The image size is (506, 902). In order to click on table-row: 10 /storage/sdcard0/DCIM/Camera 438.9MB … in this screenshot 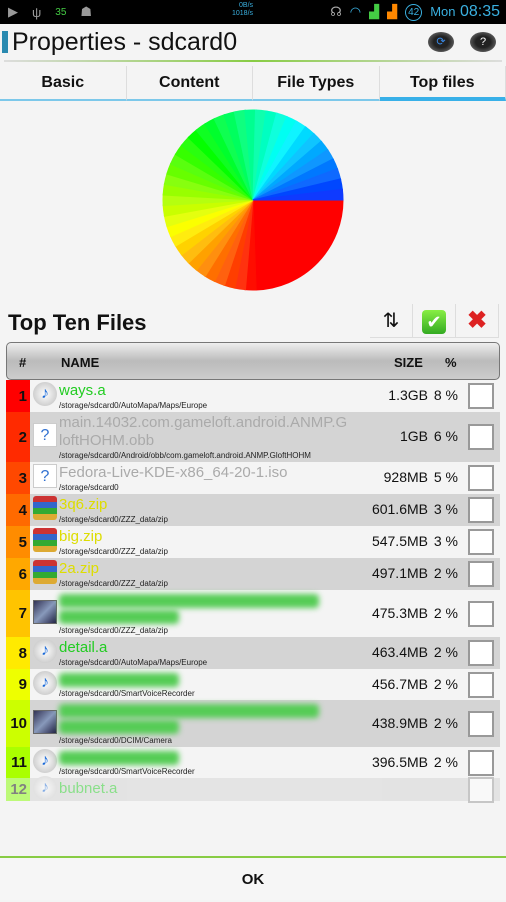, I will do `click(253, 723)`.